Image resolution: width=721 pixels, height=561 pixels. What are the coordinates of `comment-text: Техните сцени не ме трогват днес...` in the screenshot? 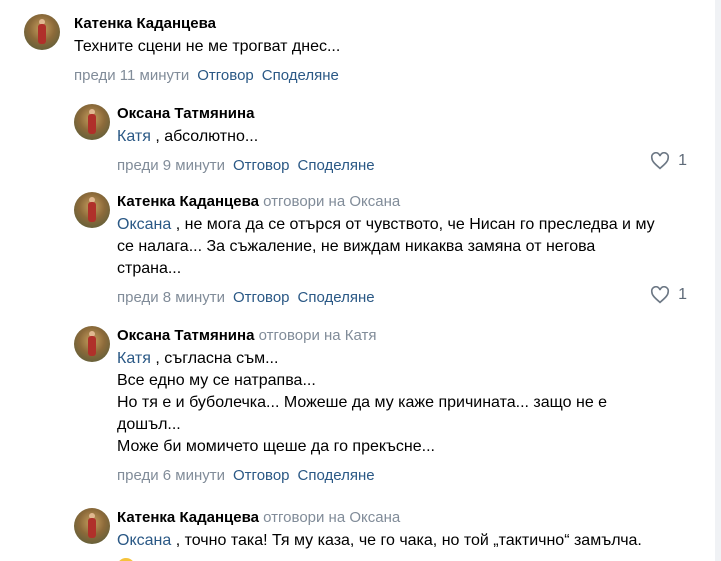 It's located at (207, 46).